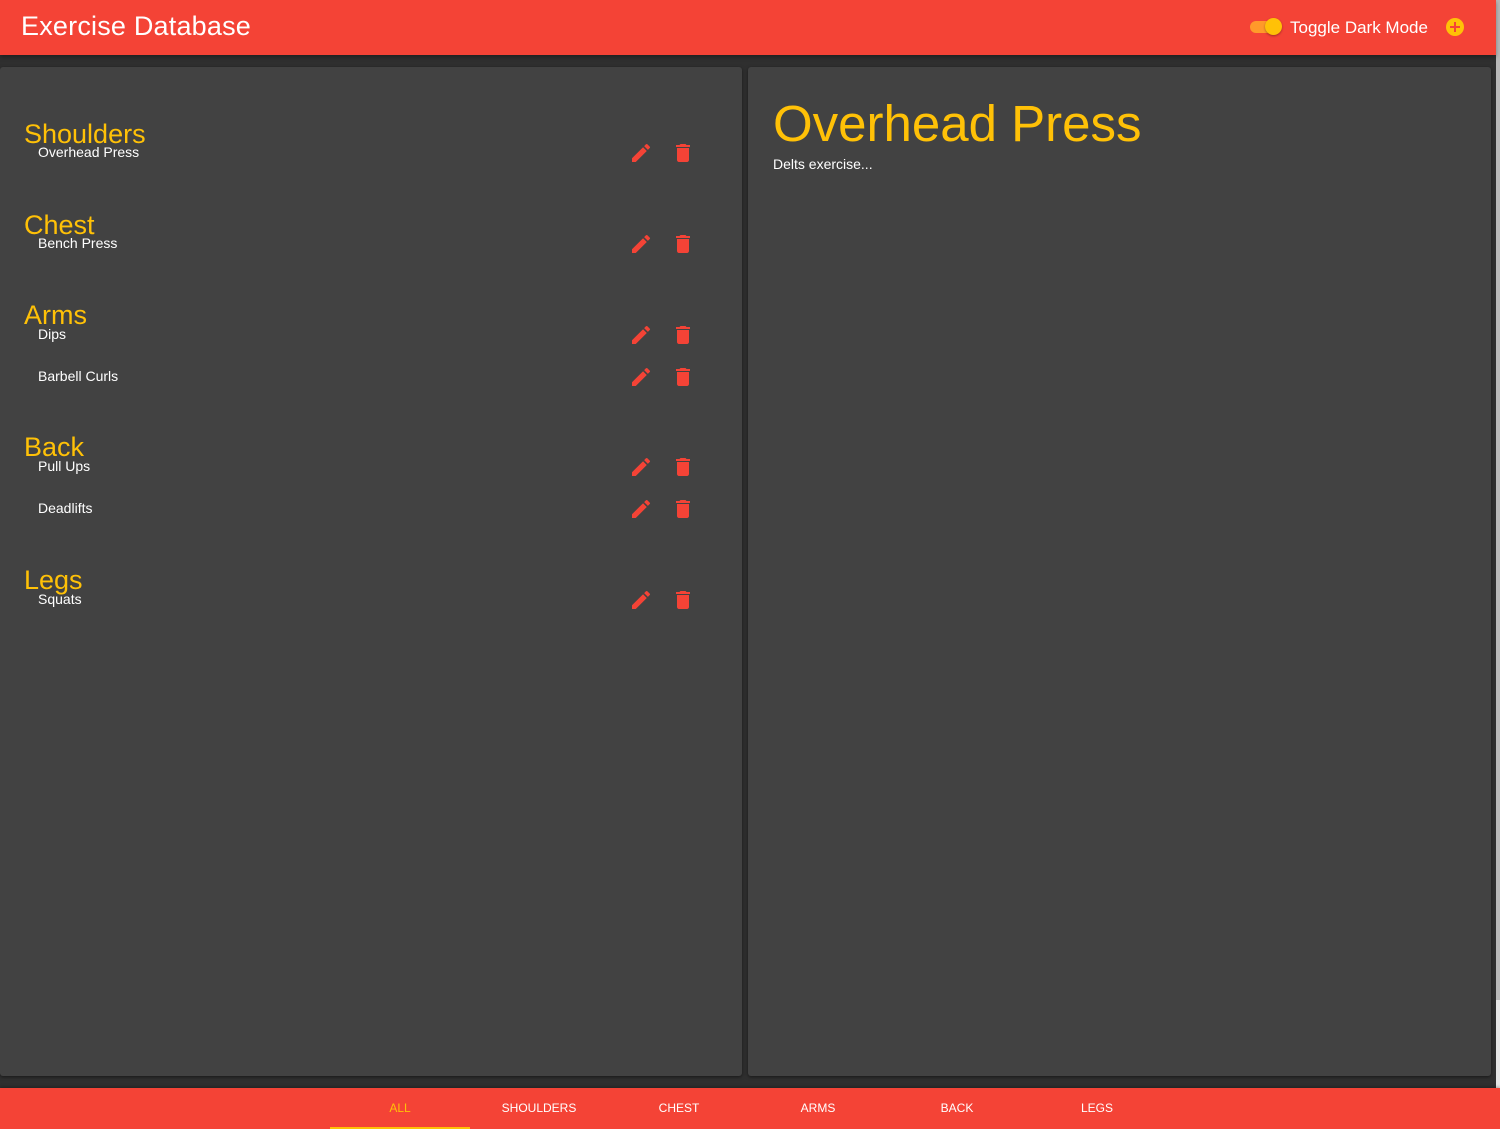 The width and height of the screenshot is (1500, 1129). I want to click on tab-all: All, so click(400, 1108).